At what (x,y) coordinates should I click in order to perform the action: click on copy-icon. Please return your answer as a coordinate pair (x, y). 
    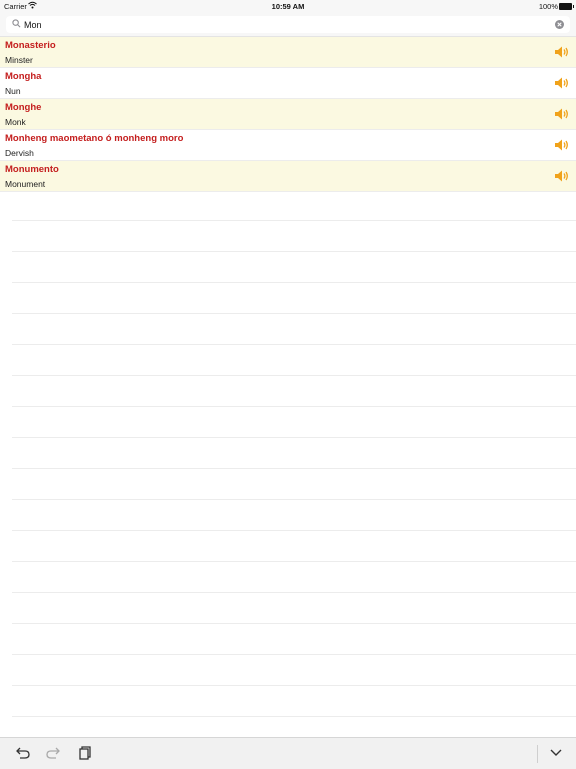
    Looking at the image, I should click on (84, 753).